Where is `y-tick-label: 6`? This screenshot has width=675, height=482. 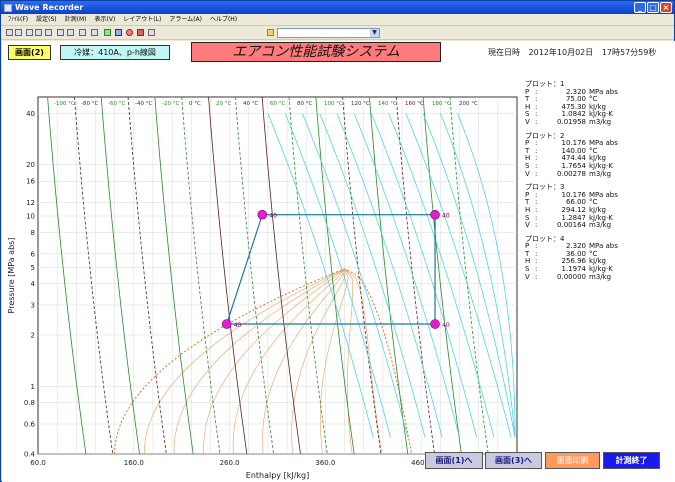 y-tick-label: 6 is located at coordinates (33, 254).